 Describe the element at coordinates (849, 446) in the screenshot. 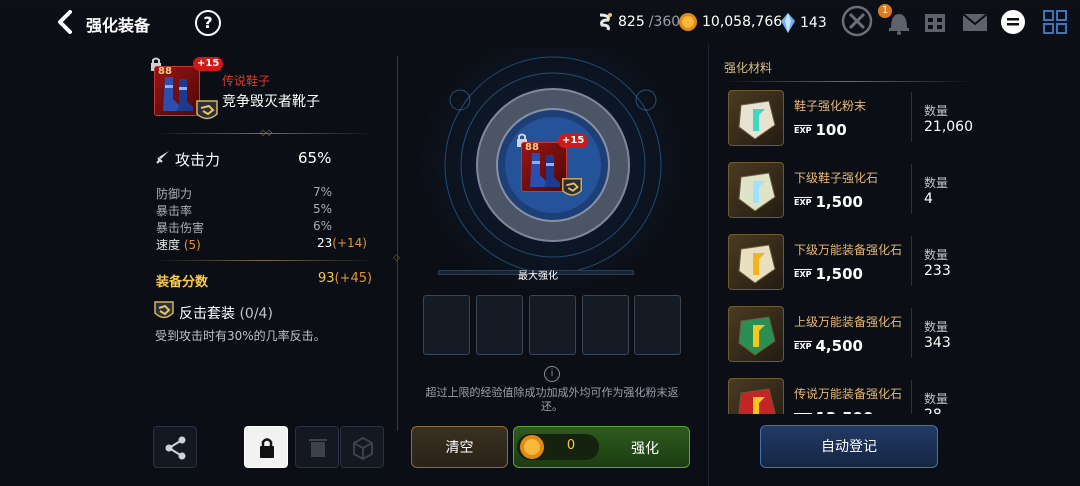

I see `auto-register-button: 自动登记` at that location.